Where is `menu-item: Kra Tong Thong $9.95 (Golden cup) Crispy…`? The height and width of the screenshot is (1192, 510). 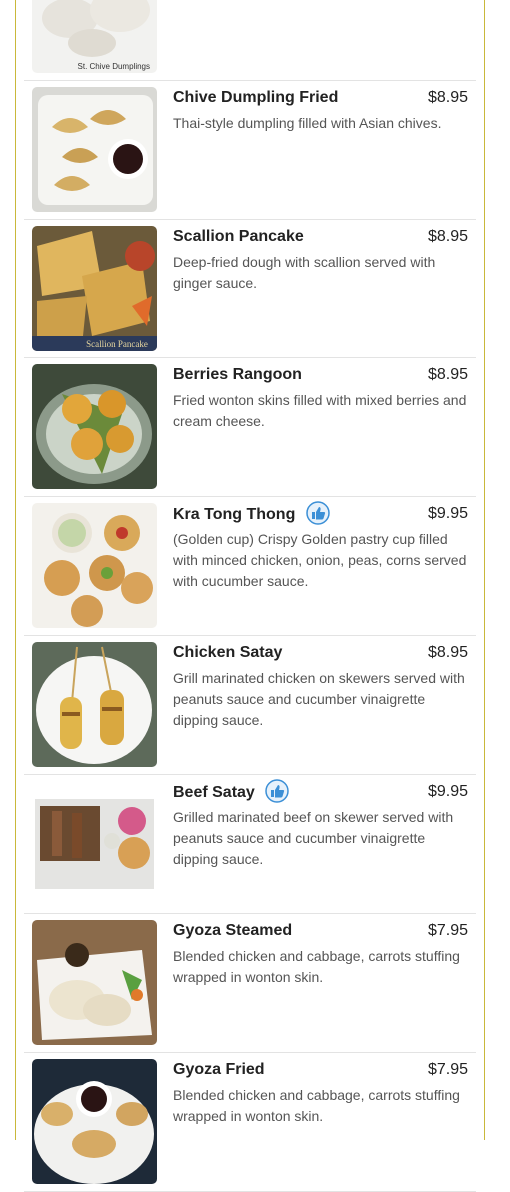
menu-item: Kra Tong Thong $9.95 (Golden cup) Crispy… is located at coordinates (250, 566).